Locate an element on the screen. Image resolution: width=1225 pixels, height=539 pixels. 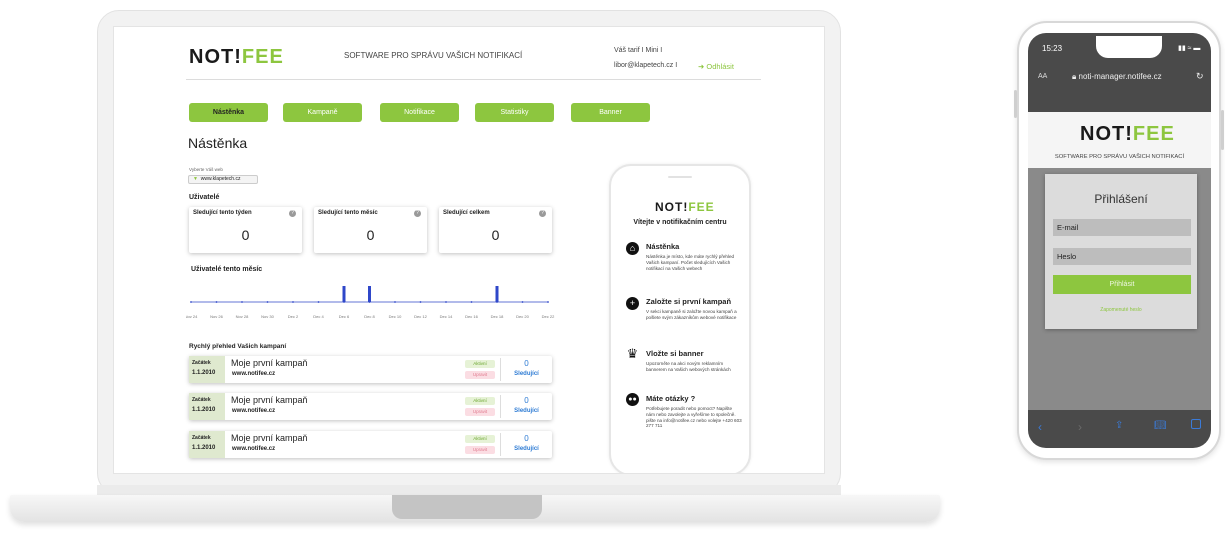
login-title: Přihlášení is located at coordinates (1121, 199).